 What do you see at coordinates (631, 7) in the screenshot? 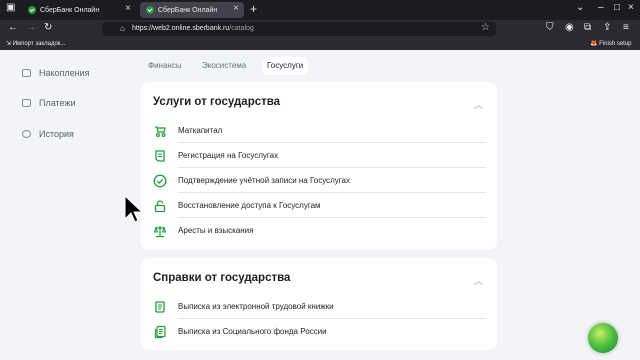
I see `close-window-icon: ×` at bounding box center [631, 7].